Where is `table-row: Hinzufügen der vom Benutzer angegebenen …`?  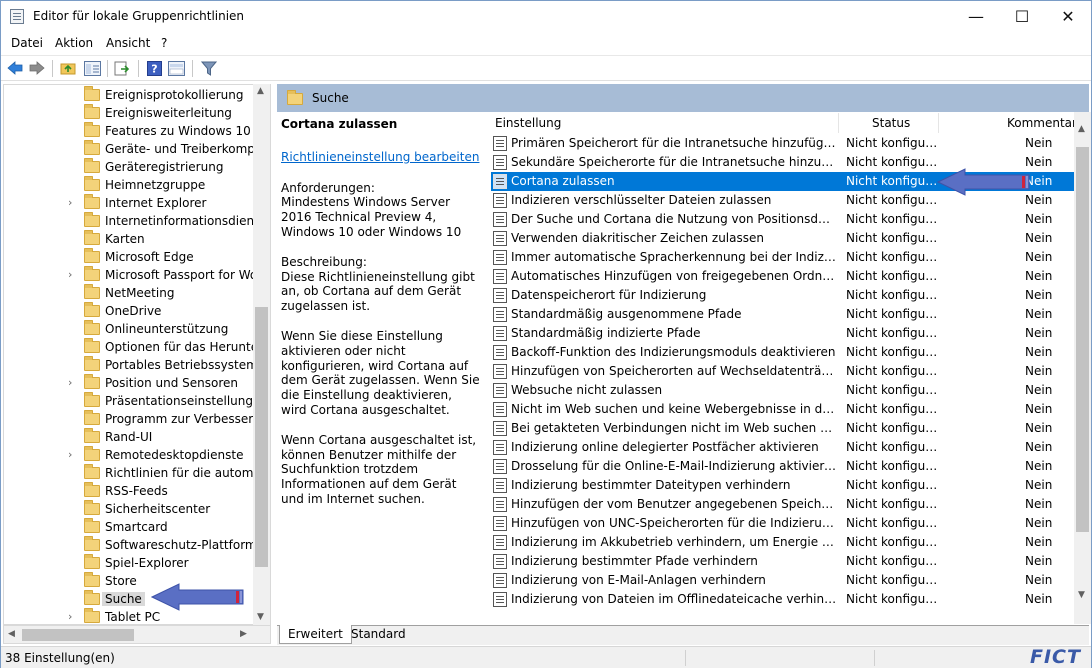
table-row: Hinzufügen der vom Benutzer angegebenen … is located at coordinates (782, 504).